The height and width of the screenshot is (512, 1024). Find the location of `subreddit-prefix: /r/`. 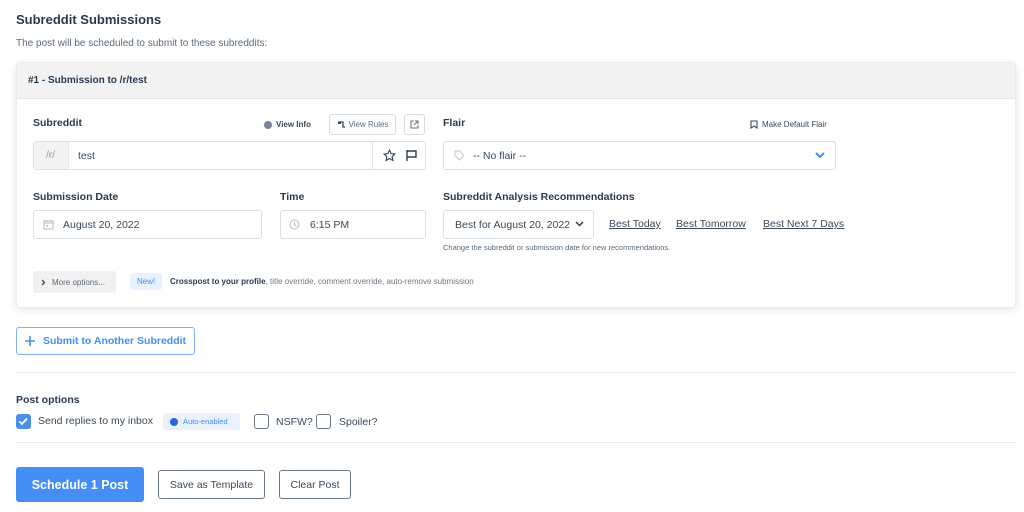

subreddit-prefix: /r/ is located at coordinates (51, 155).